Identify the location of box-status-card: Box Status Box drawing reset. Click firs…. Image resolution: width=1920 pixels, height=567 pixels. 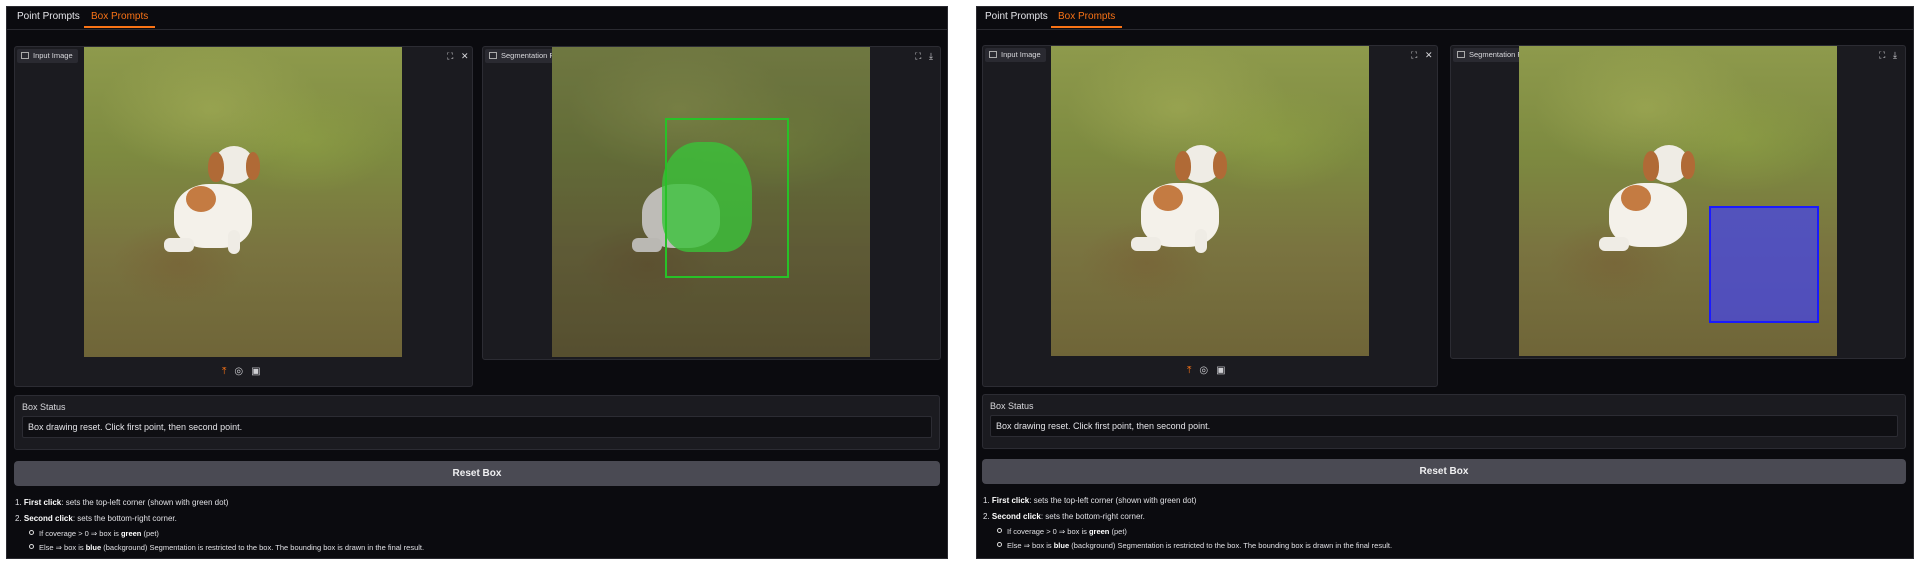
(477, 422).